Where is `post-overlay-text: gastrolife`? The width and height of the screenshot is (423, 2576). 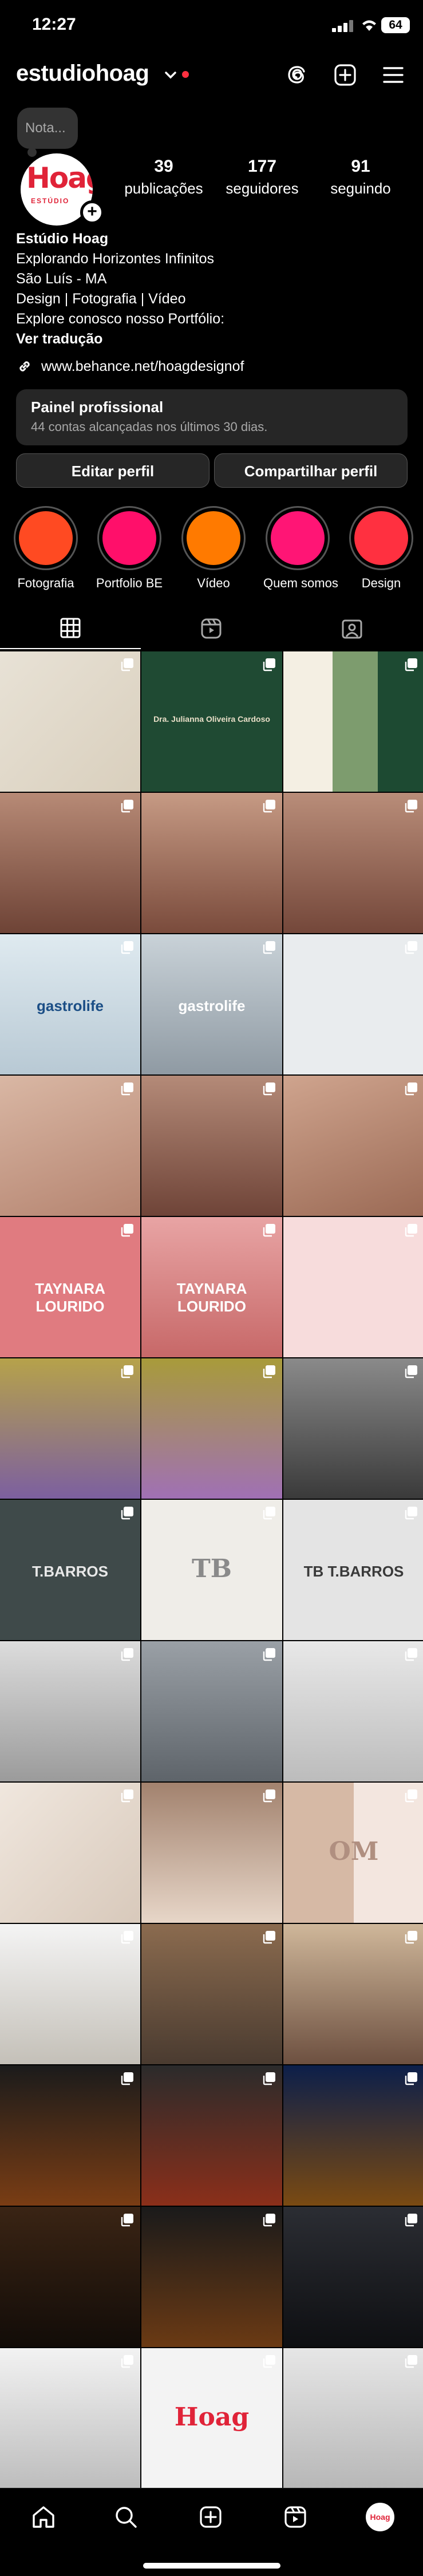 post-overlay-text: gastrolife is located at coordinates (212, 1005).